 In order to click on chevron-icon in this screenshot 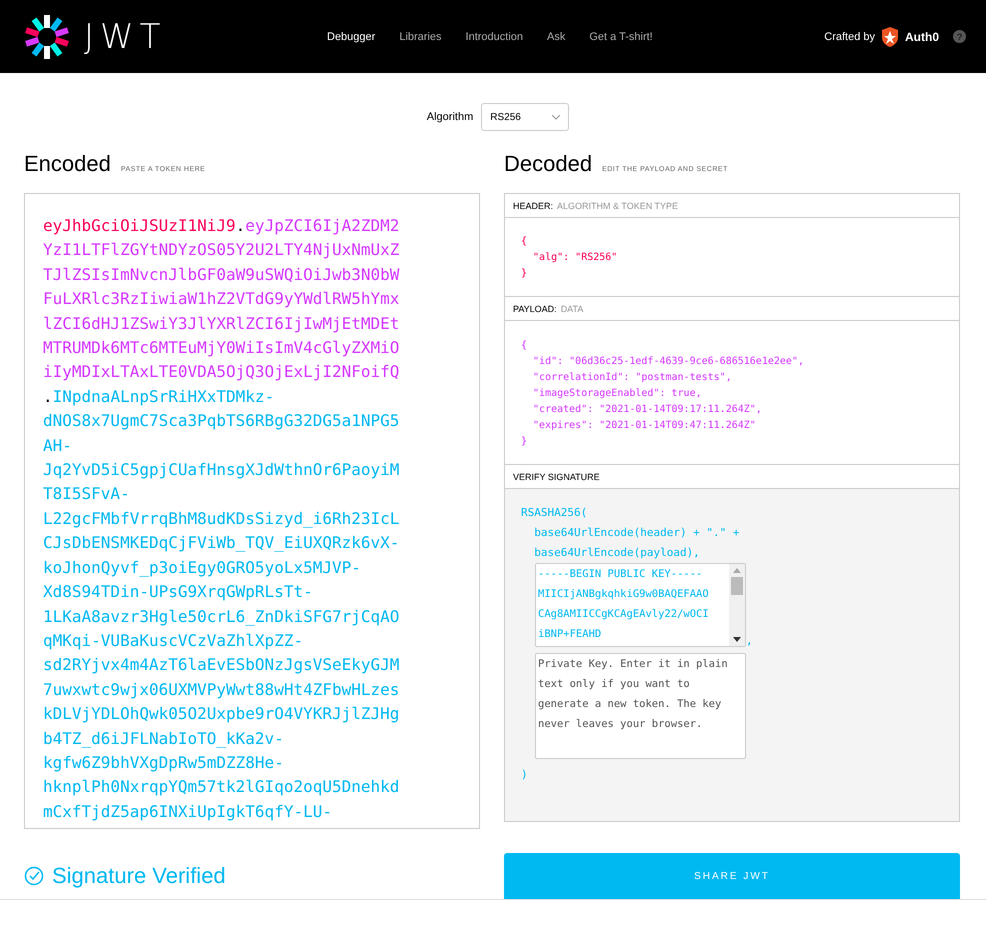, I will do `click(556, 117)`.